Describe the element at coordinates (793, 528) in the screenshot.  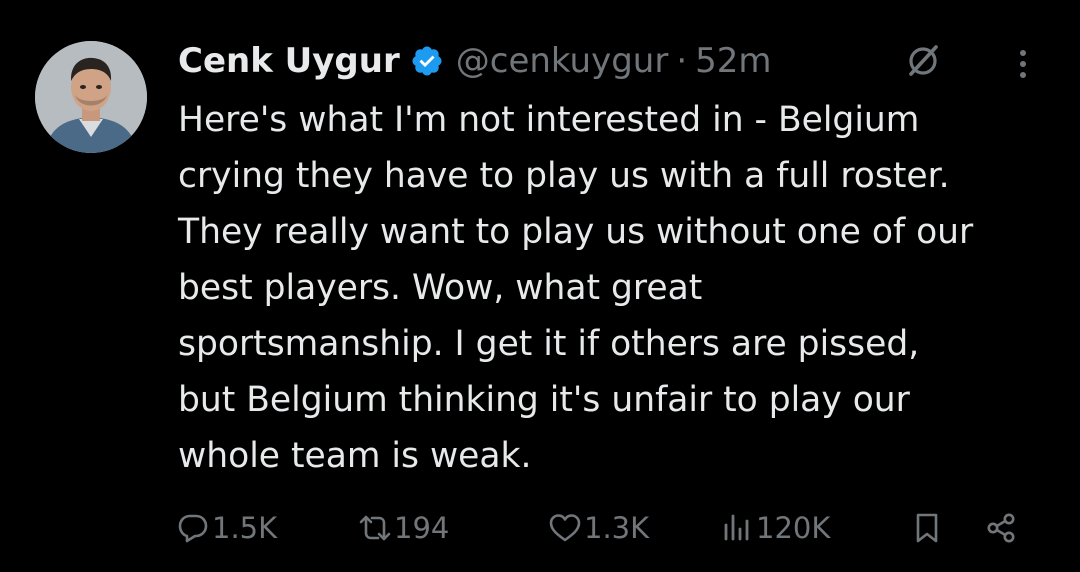
I see `view-count: 120K` at that location.